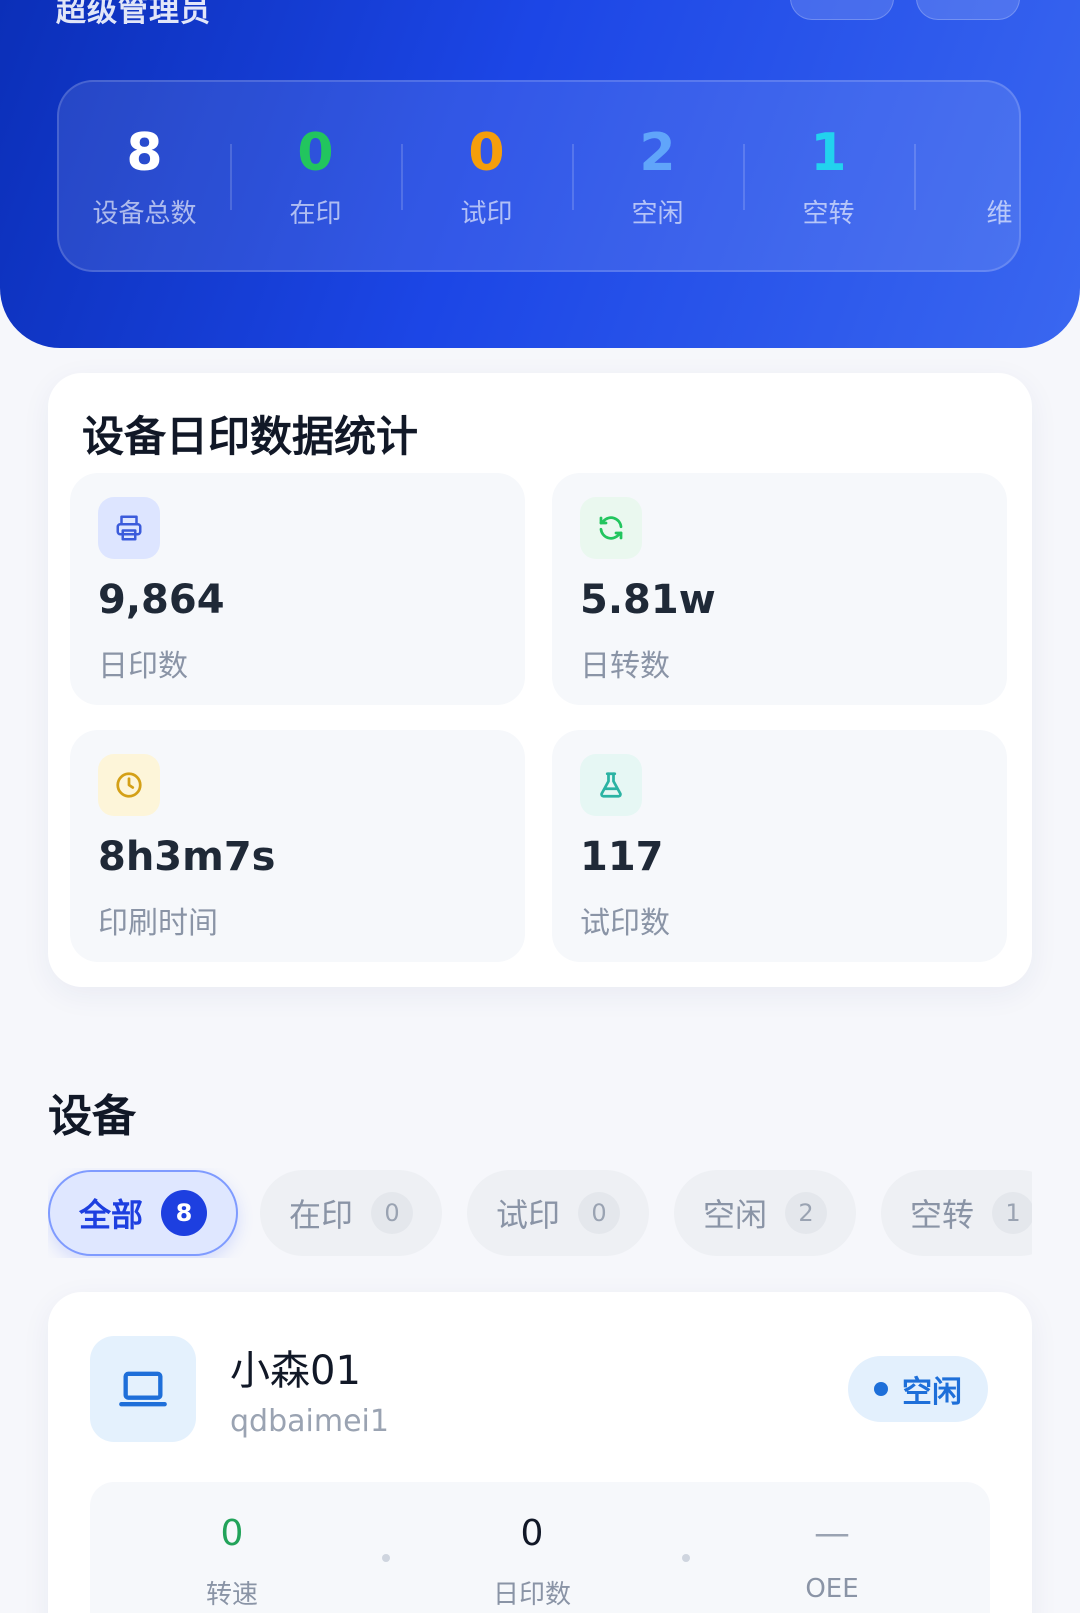 The width and height of the screenshot is (1080, 1613). What do you see at coordinates (622, 857) in the screenshot?
I see `trial-prints-value: 117` at bounding box center [622, 857].